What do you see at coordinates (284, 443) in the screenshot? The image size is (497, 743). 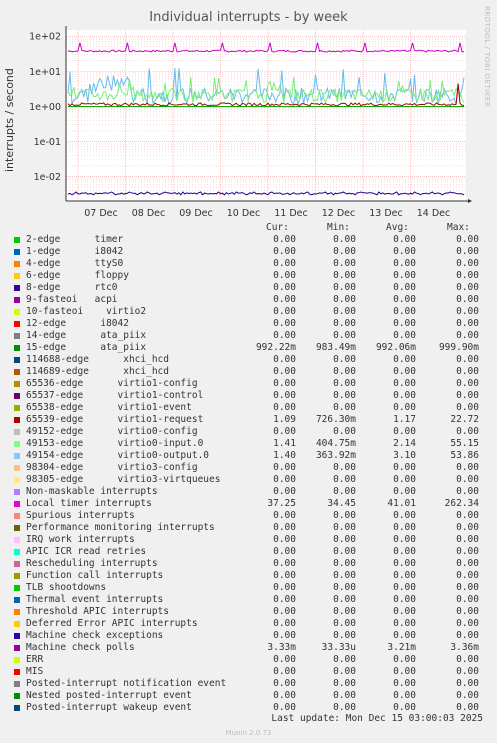 I see `legend-cur-value: 1.41` at bounding box center [284, 443].